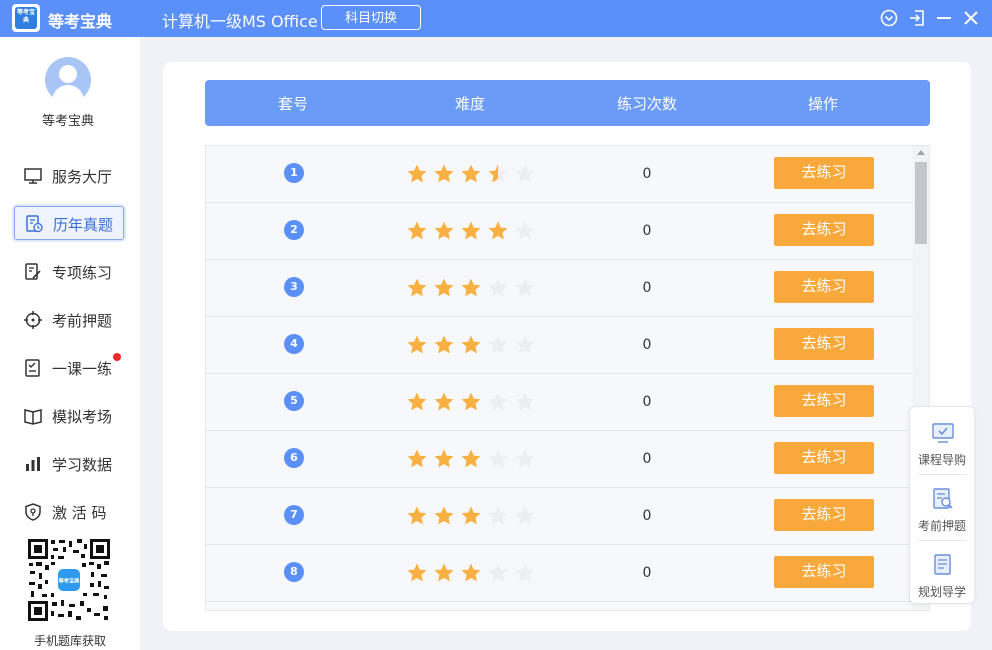  Describe the element at coordinates (371, 17) in the screenshot. I see `subject-switch-button: 科目切换` at that location.